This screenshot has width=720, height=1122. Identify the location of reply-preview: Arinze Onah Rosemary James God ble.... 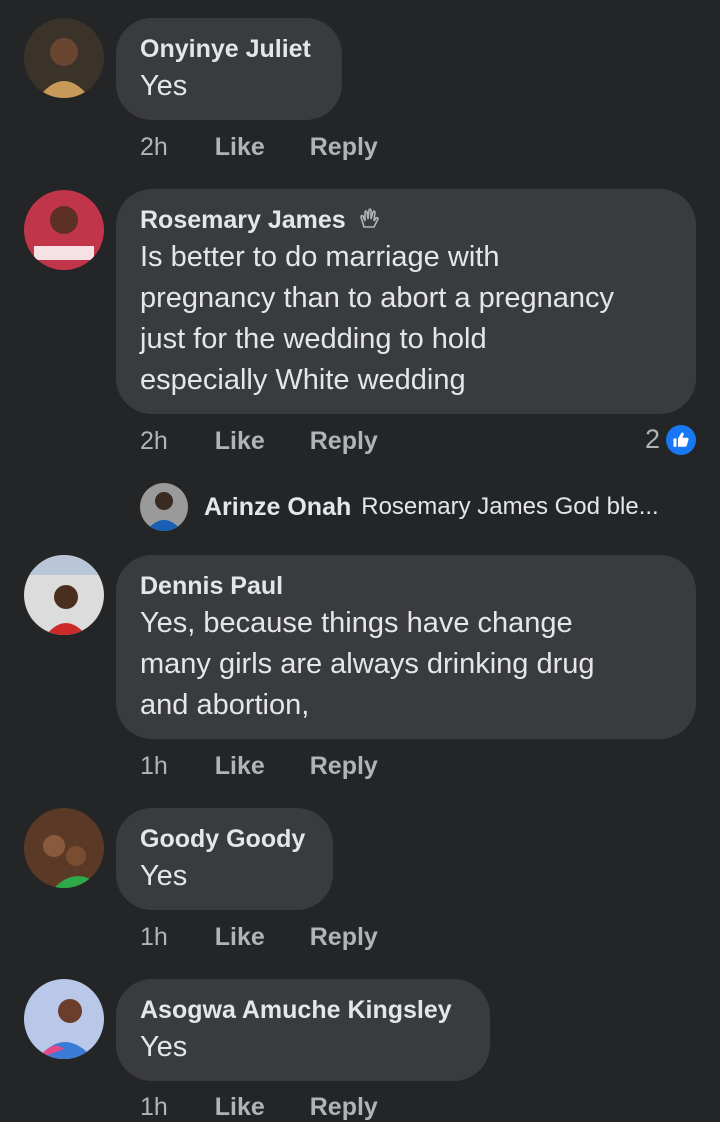
(399, 507).